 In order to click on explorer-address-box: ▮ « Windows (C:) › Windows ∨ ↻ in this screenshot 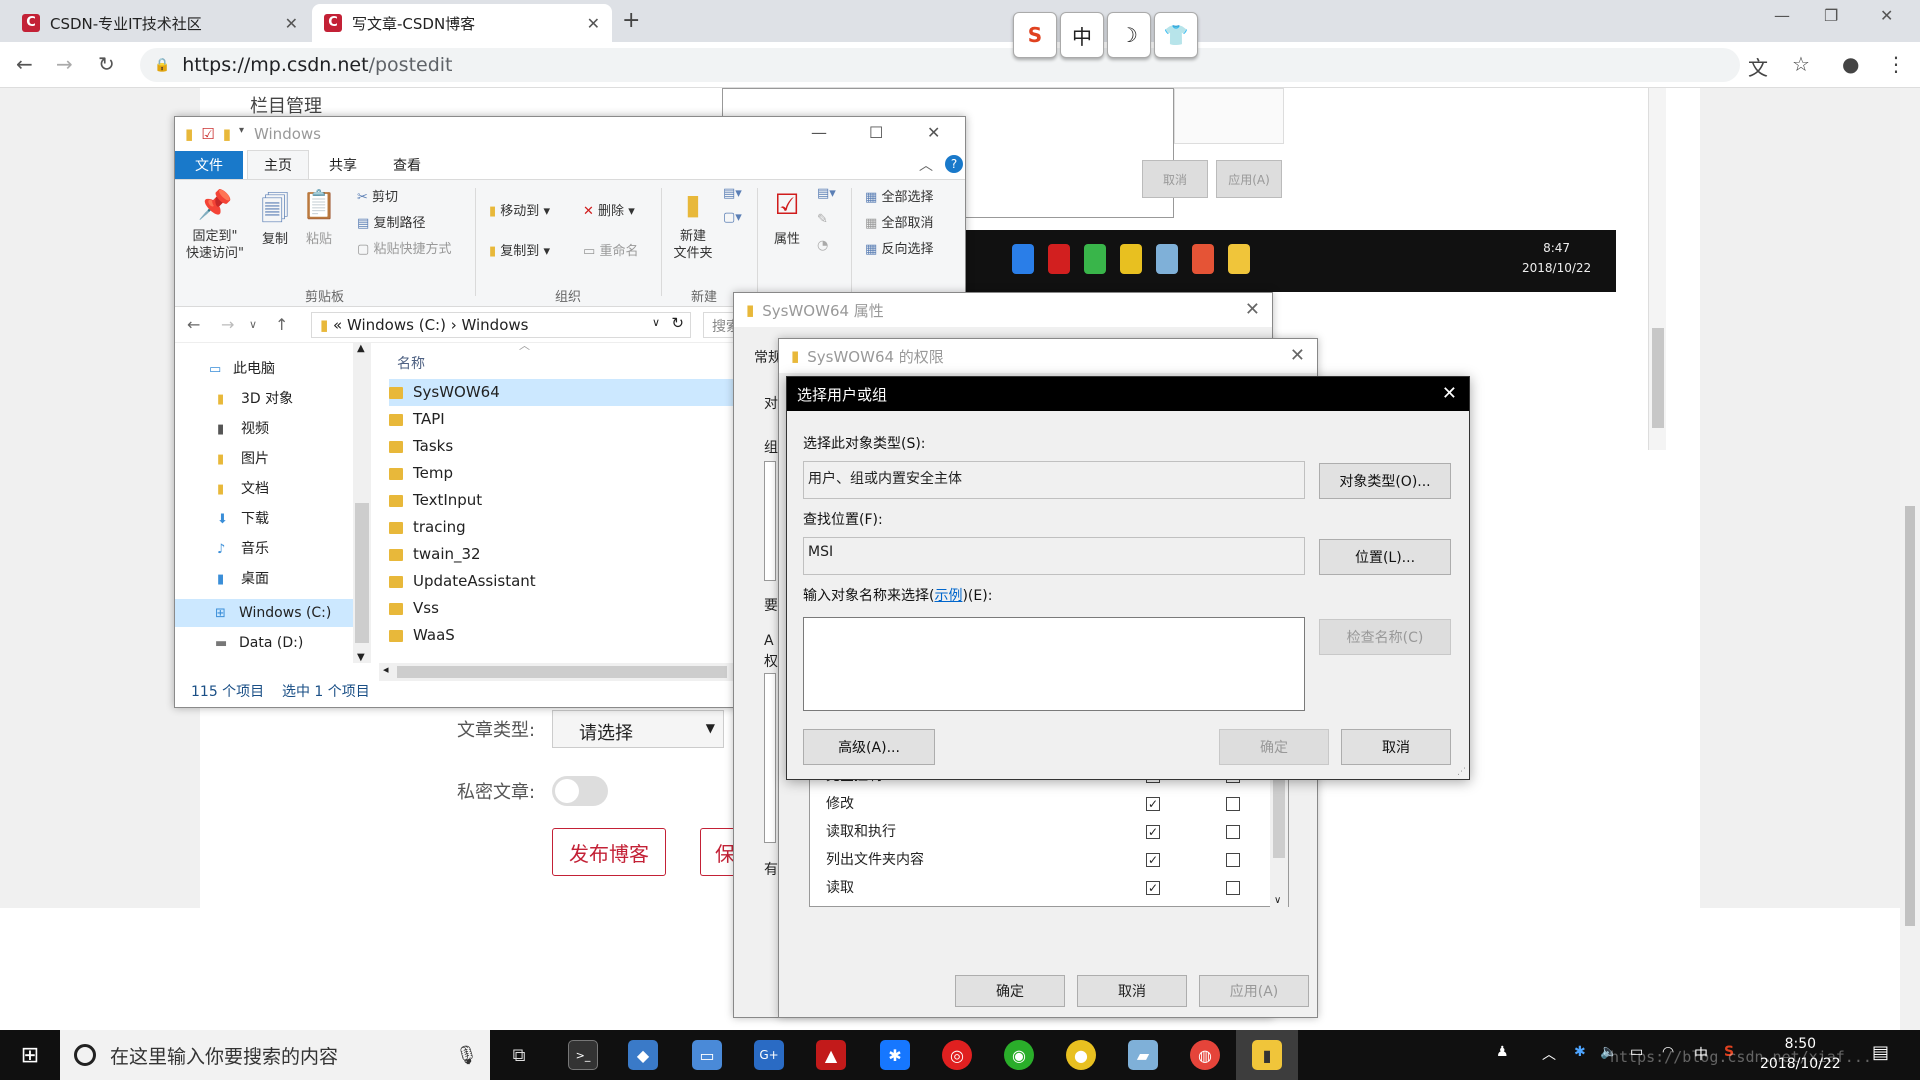, I will do `click(501, 325)`.